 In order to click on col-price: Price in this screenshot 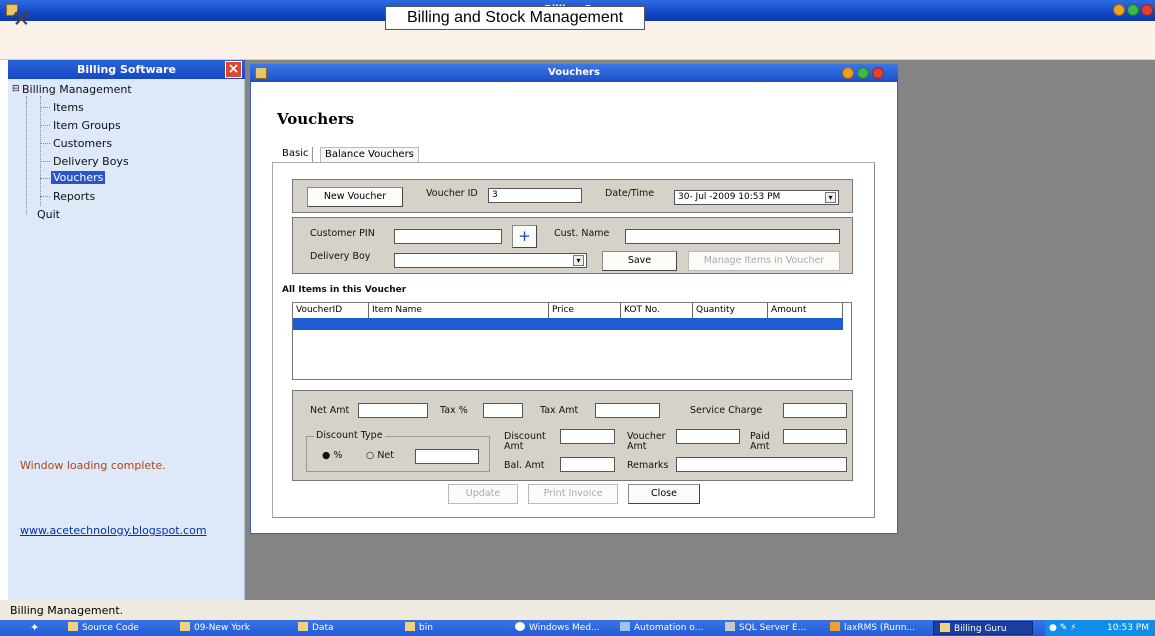, I will do `click(585, 310)`.